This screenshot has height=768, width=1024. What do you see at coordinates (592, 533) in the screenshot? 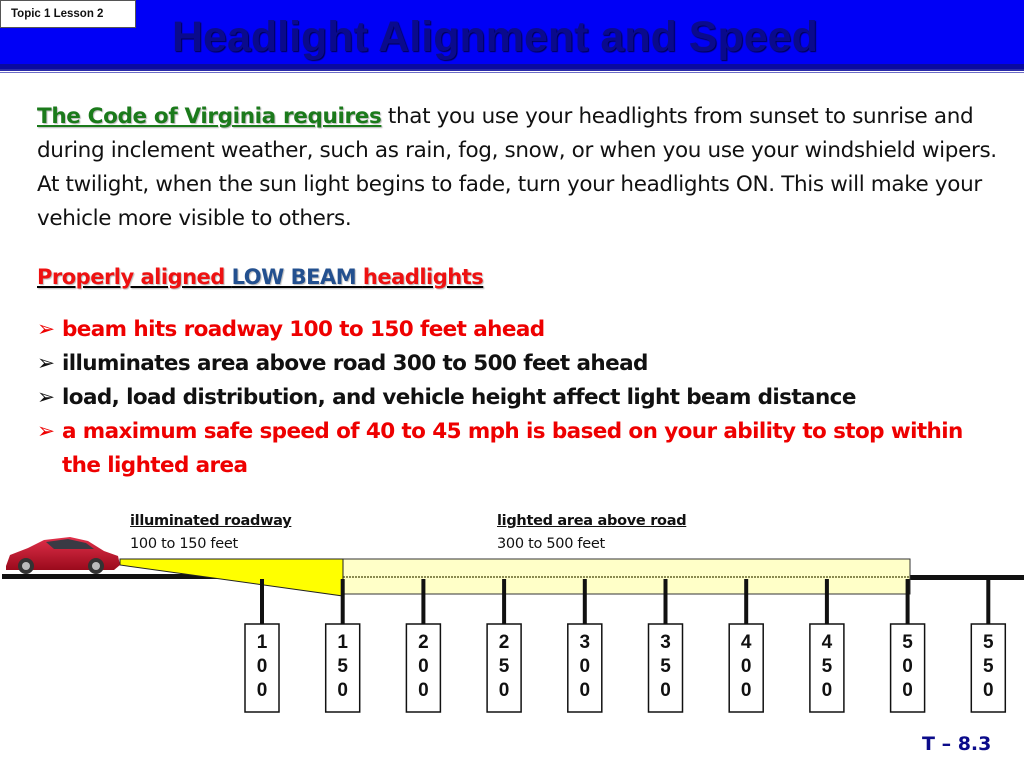
I see `lighted-area-label: lighted area above road 300 to 500 feet` at bounding box center [592, 533].